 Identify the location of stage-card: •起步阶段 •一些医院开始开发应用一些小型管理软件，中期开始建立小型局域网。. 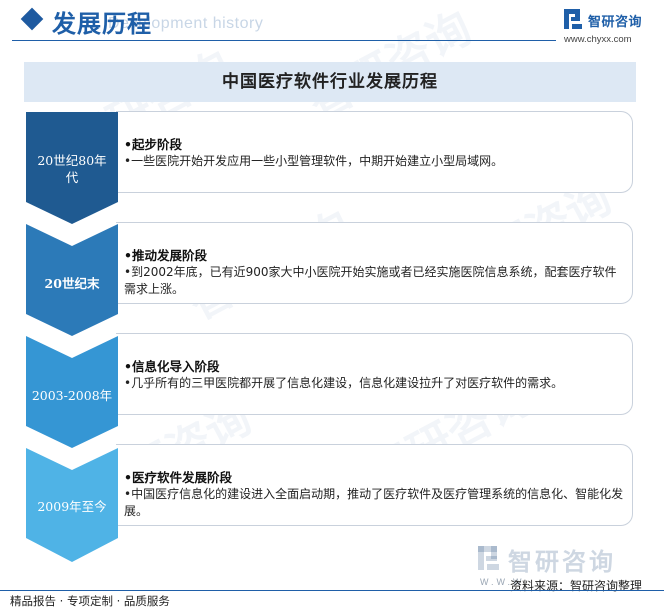
(374, 152).